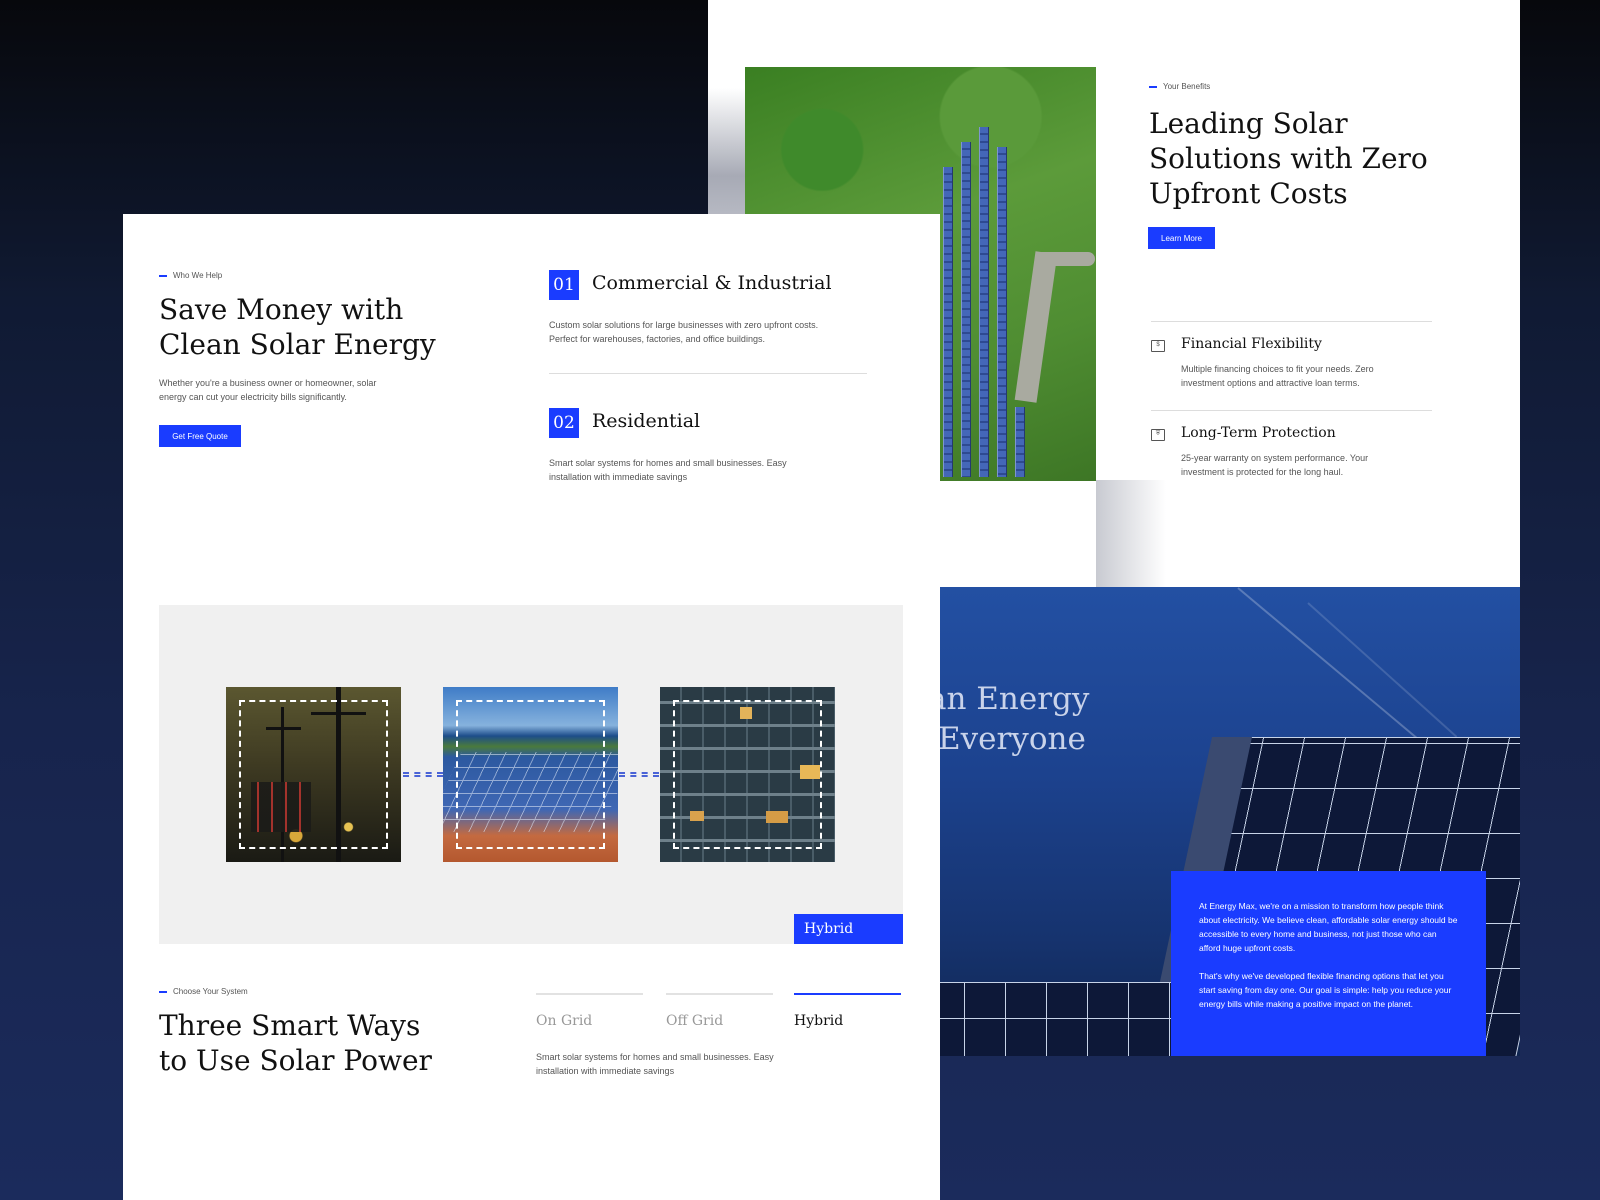  Describe the element at coordinates (1181, 238) in the screenshot. I see `learn-more-button: Learn More` at that location.